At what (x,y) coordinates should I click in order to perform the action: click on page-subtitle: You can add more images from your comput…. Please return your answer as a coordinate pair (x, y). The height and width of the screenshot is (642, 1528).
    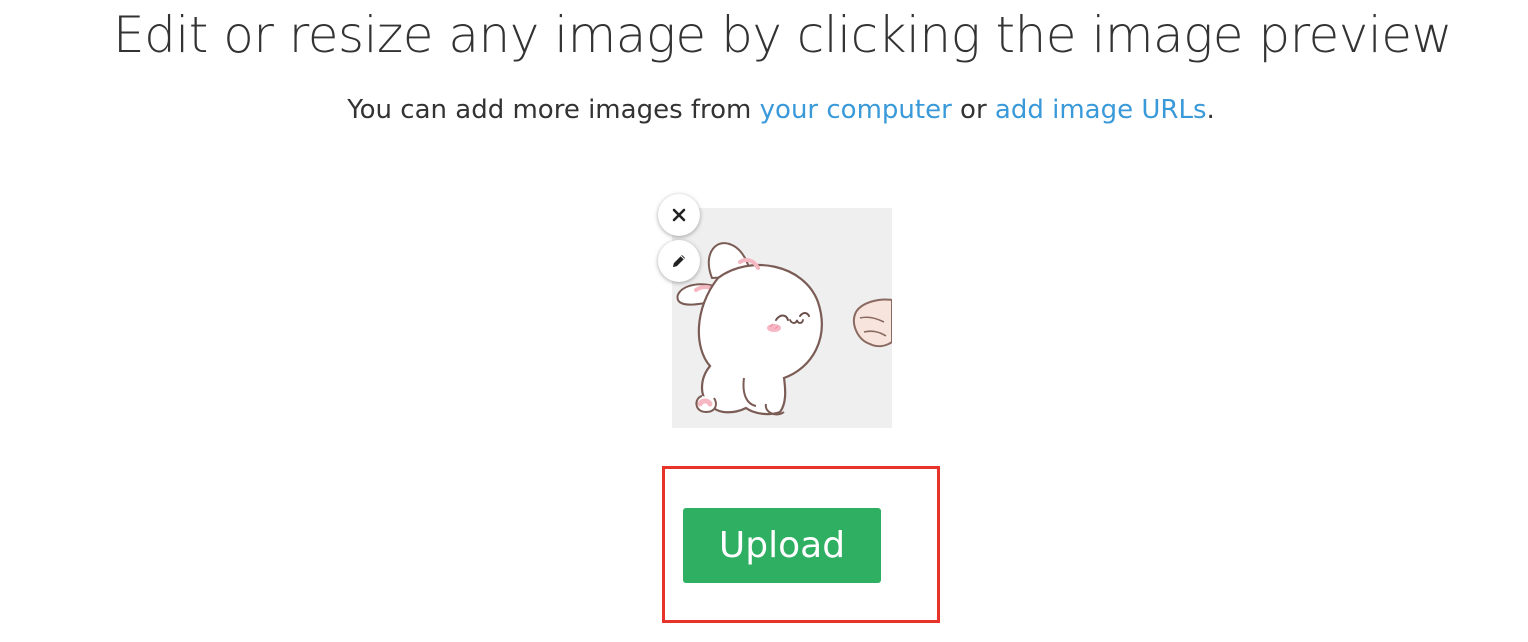
    Looking at the image, I should click on (764, 110).